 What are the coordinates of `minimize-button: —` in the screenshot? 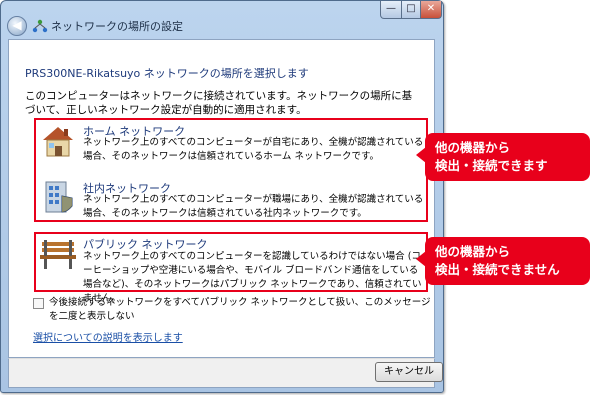 It's located at (391, 10).